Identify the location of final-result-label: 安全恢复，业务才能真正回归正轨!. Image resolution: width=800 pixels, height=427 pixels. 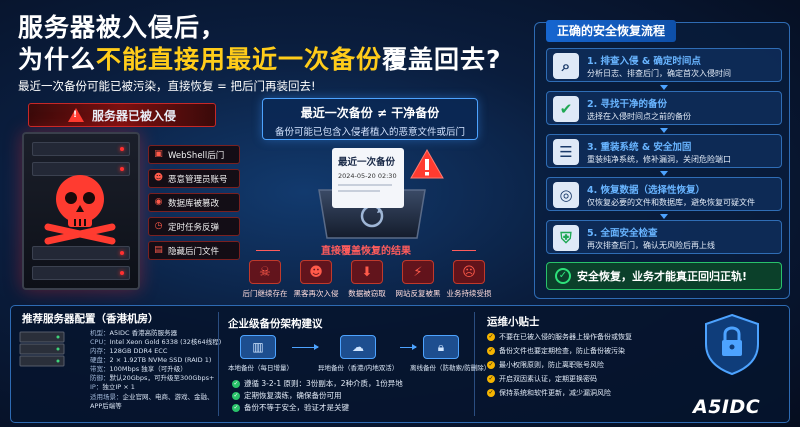
(662, 276).